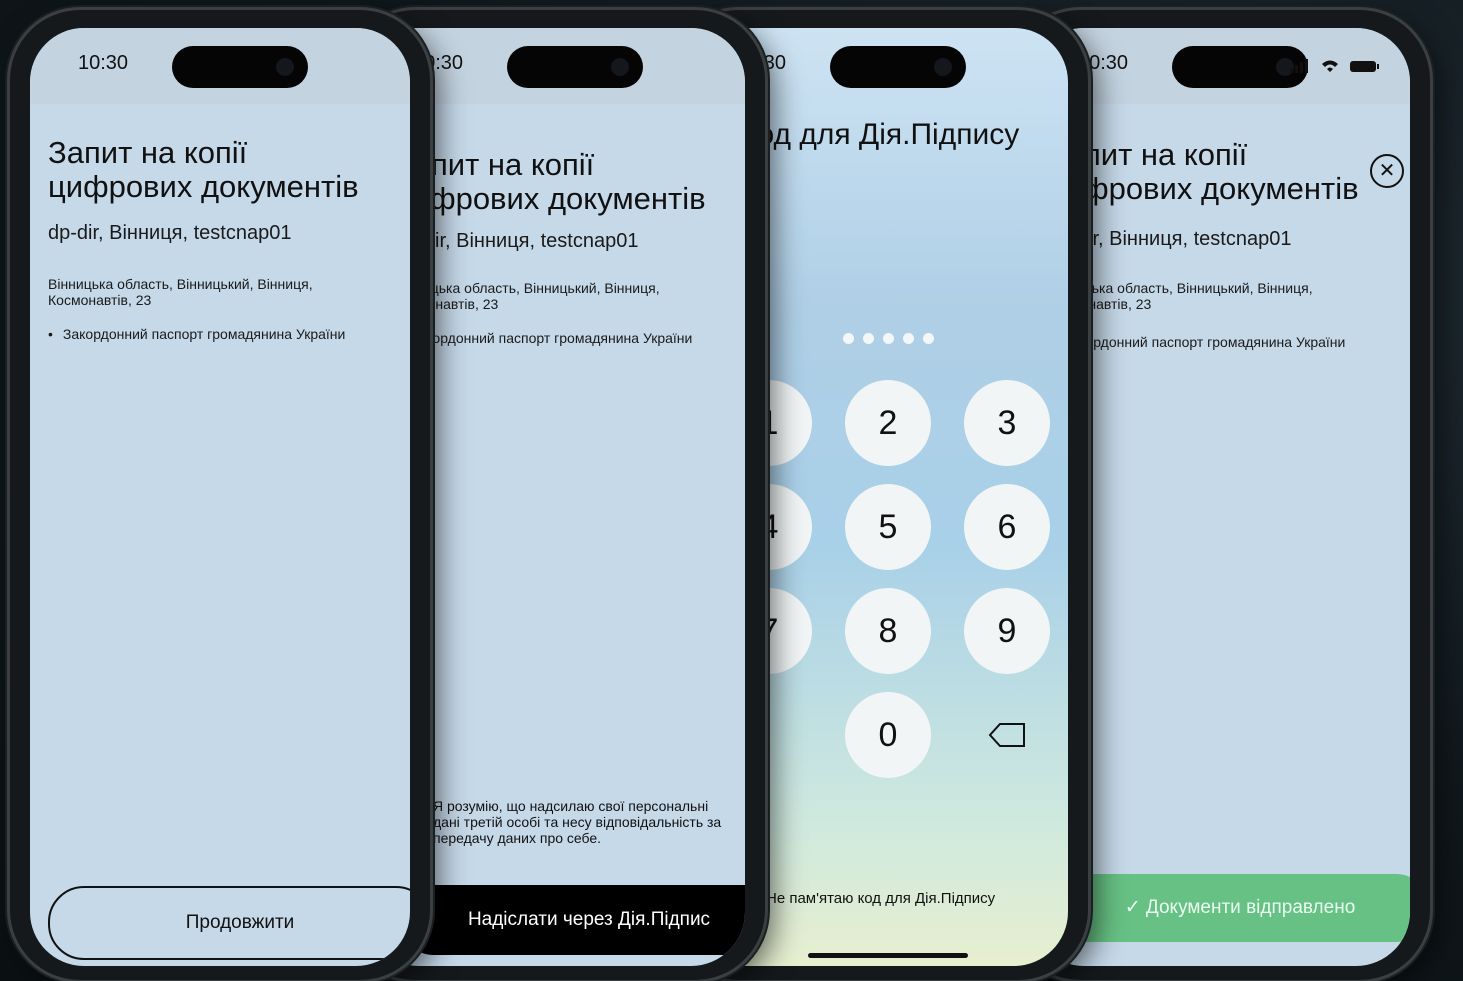 This screenshot has width=1463, height=981. I want to click on status-time: 10:30, so click(103, 63).